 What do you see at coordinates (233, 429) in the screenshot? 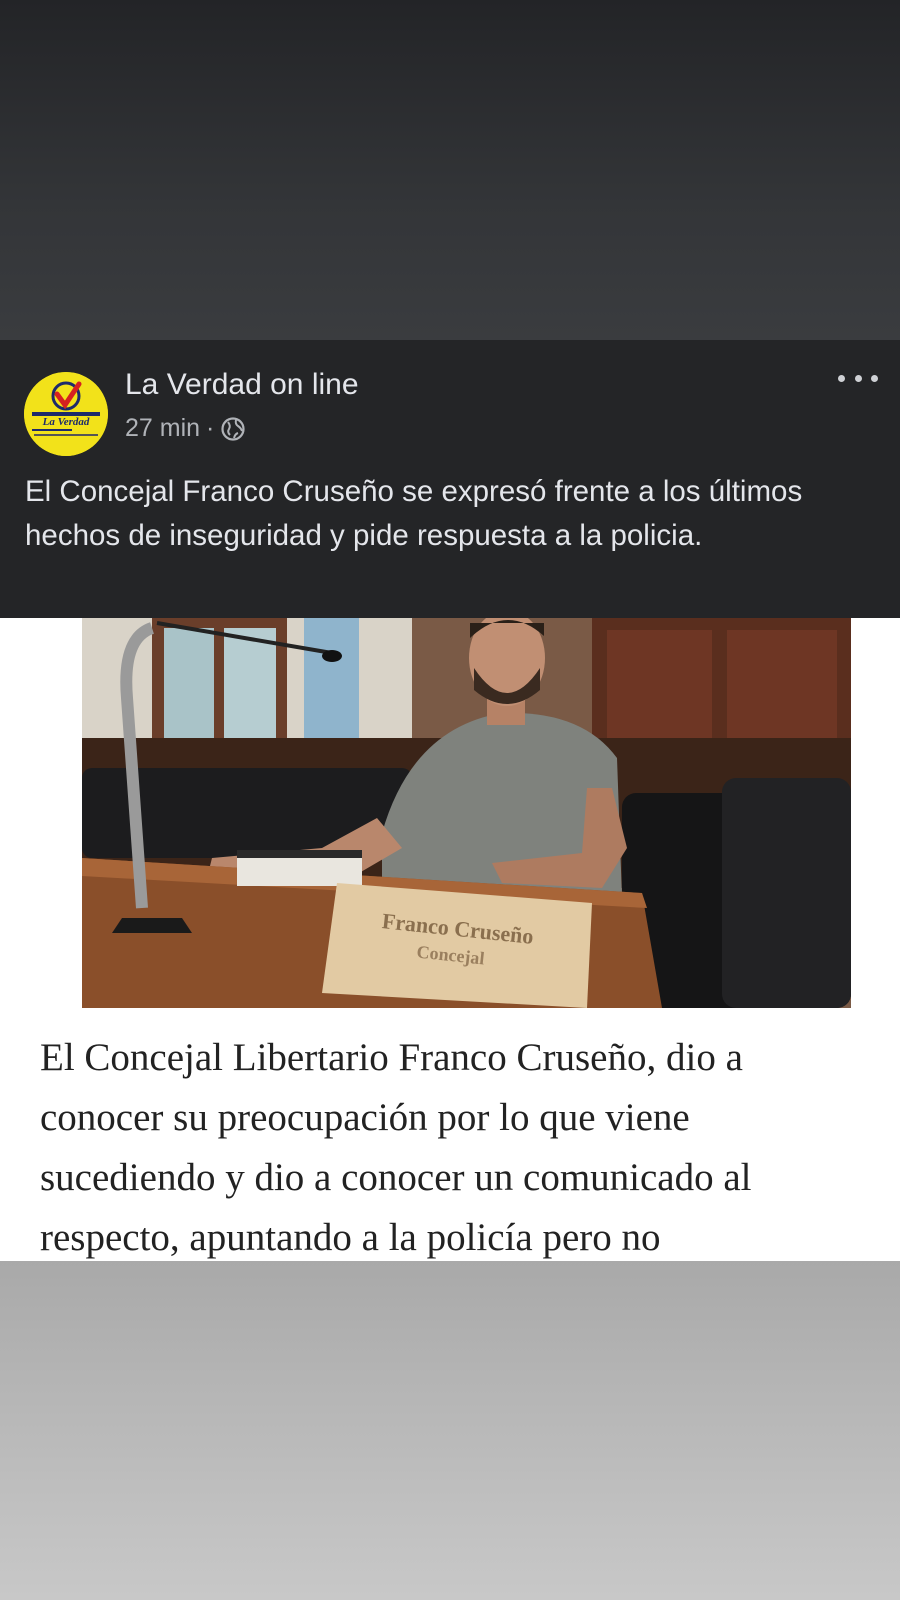
I see `globe-icon` at bounding box center [233, 429].